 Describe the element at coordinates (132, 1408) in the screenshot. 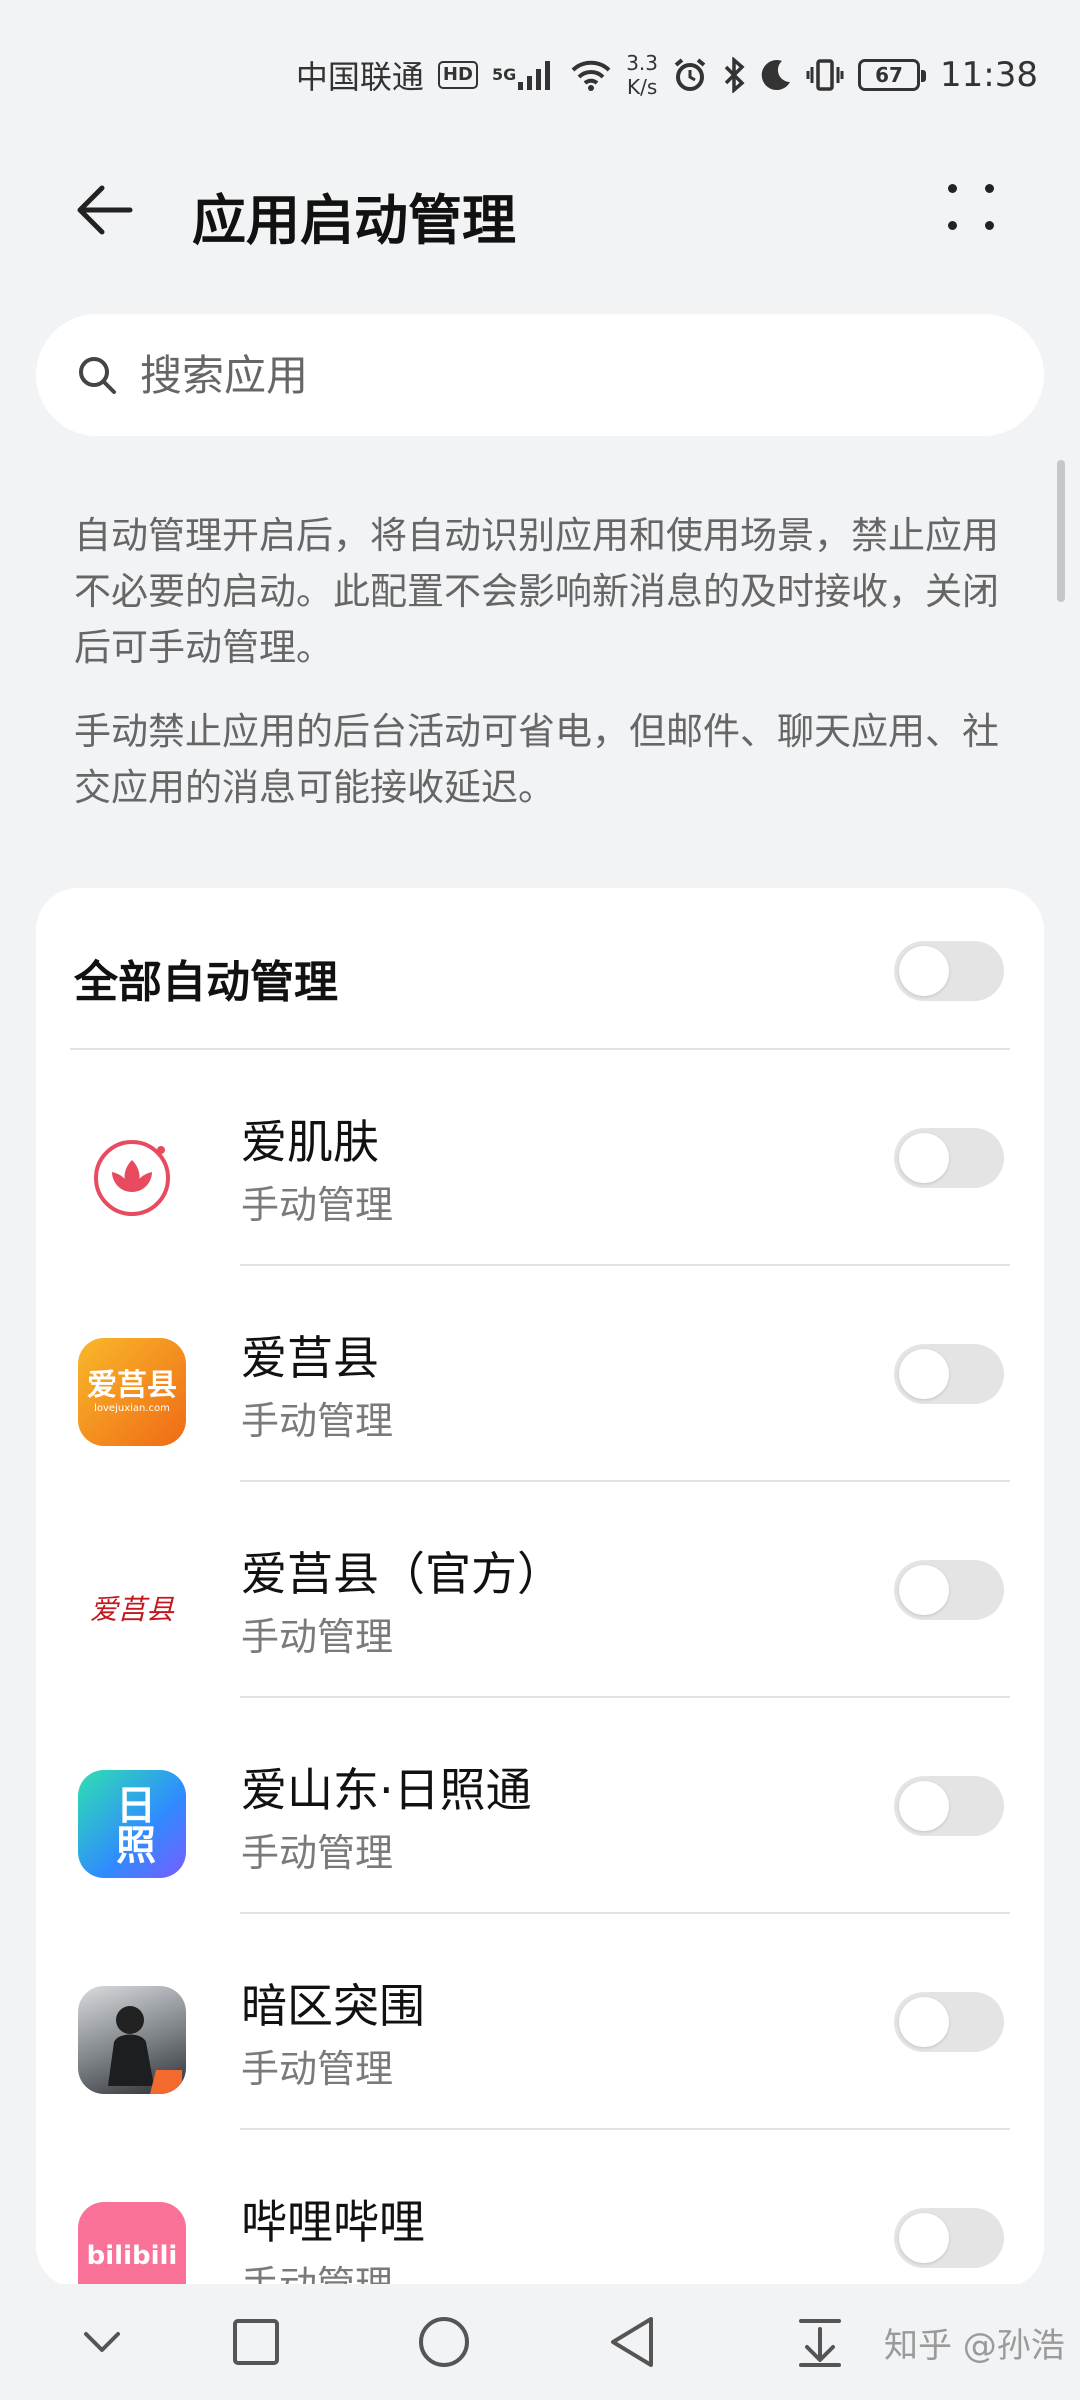

I see `aijuxian-icon-url: lovejuxian.com` at that location.